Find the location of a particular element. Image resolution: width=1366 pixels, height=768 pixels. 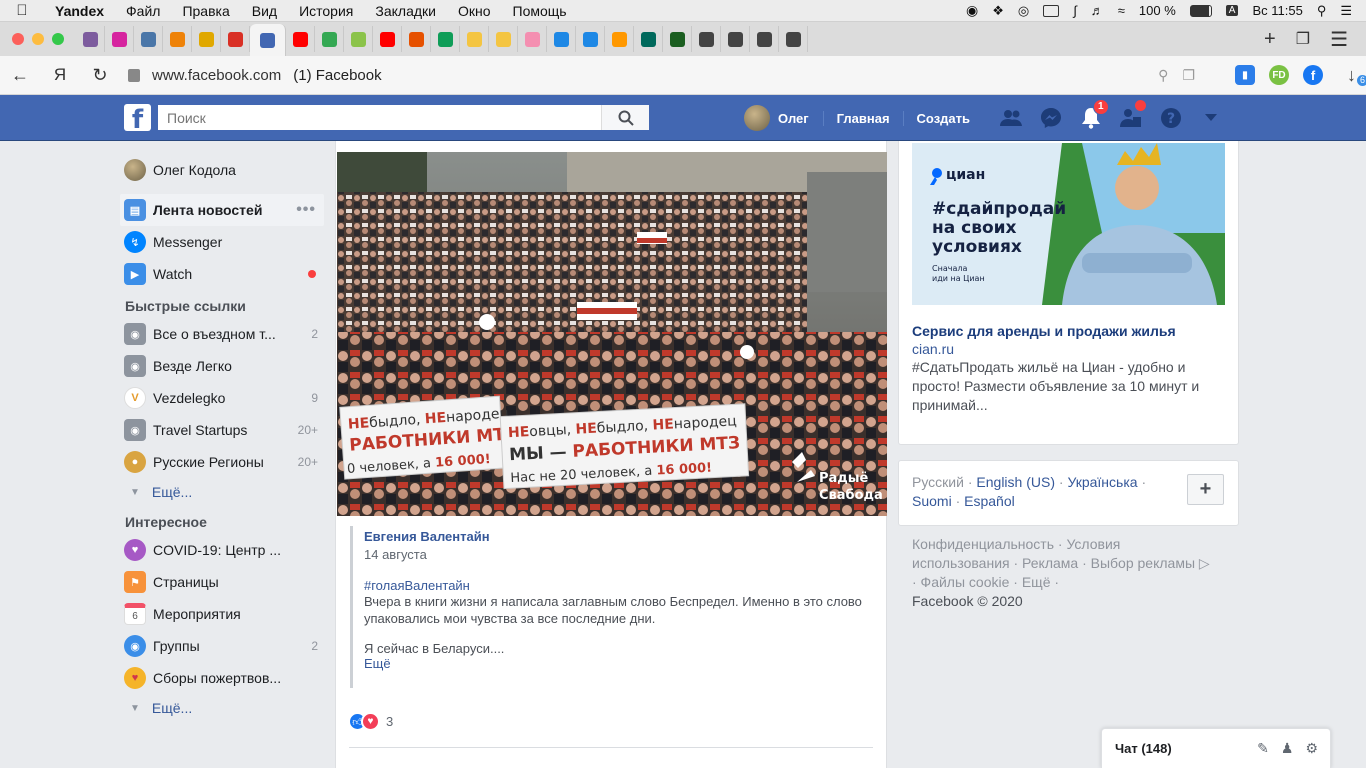

volume-icon: ♬ is located at coordinates (1097, 10).